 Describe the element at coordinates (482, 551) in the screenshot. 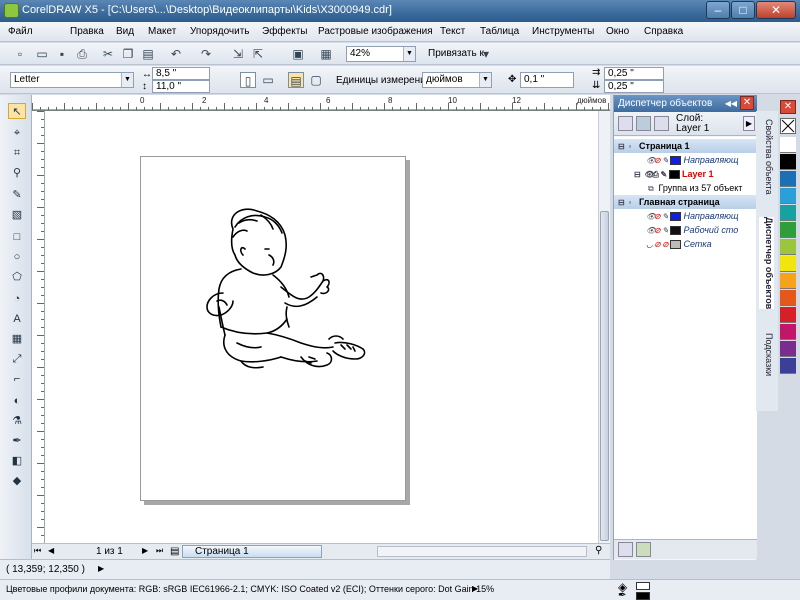

I see `horizontal-scrollbar` at that location.